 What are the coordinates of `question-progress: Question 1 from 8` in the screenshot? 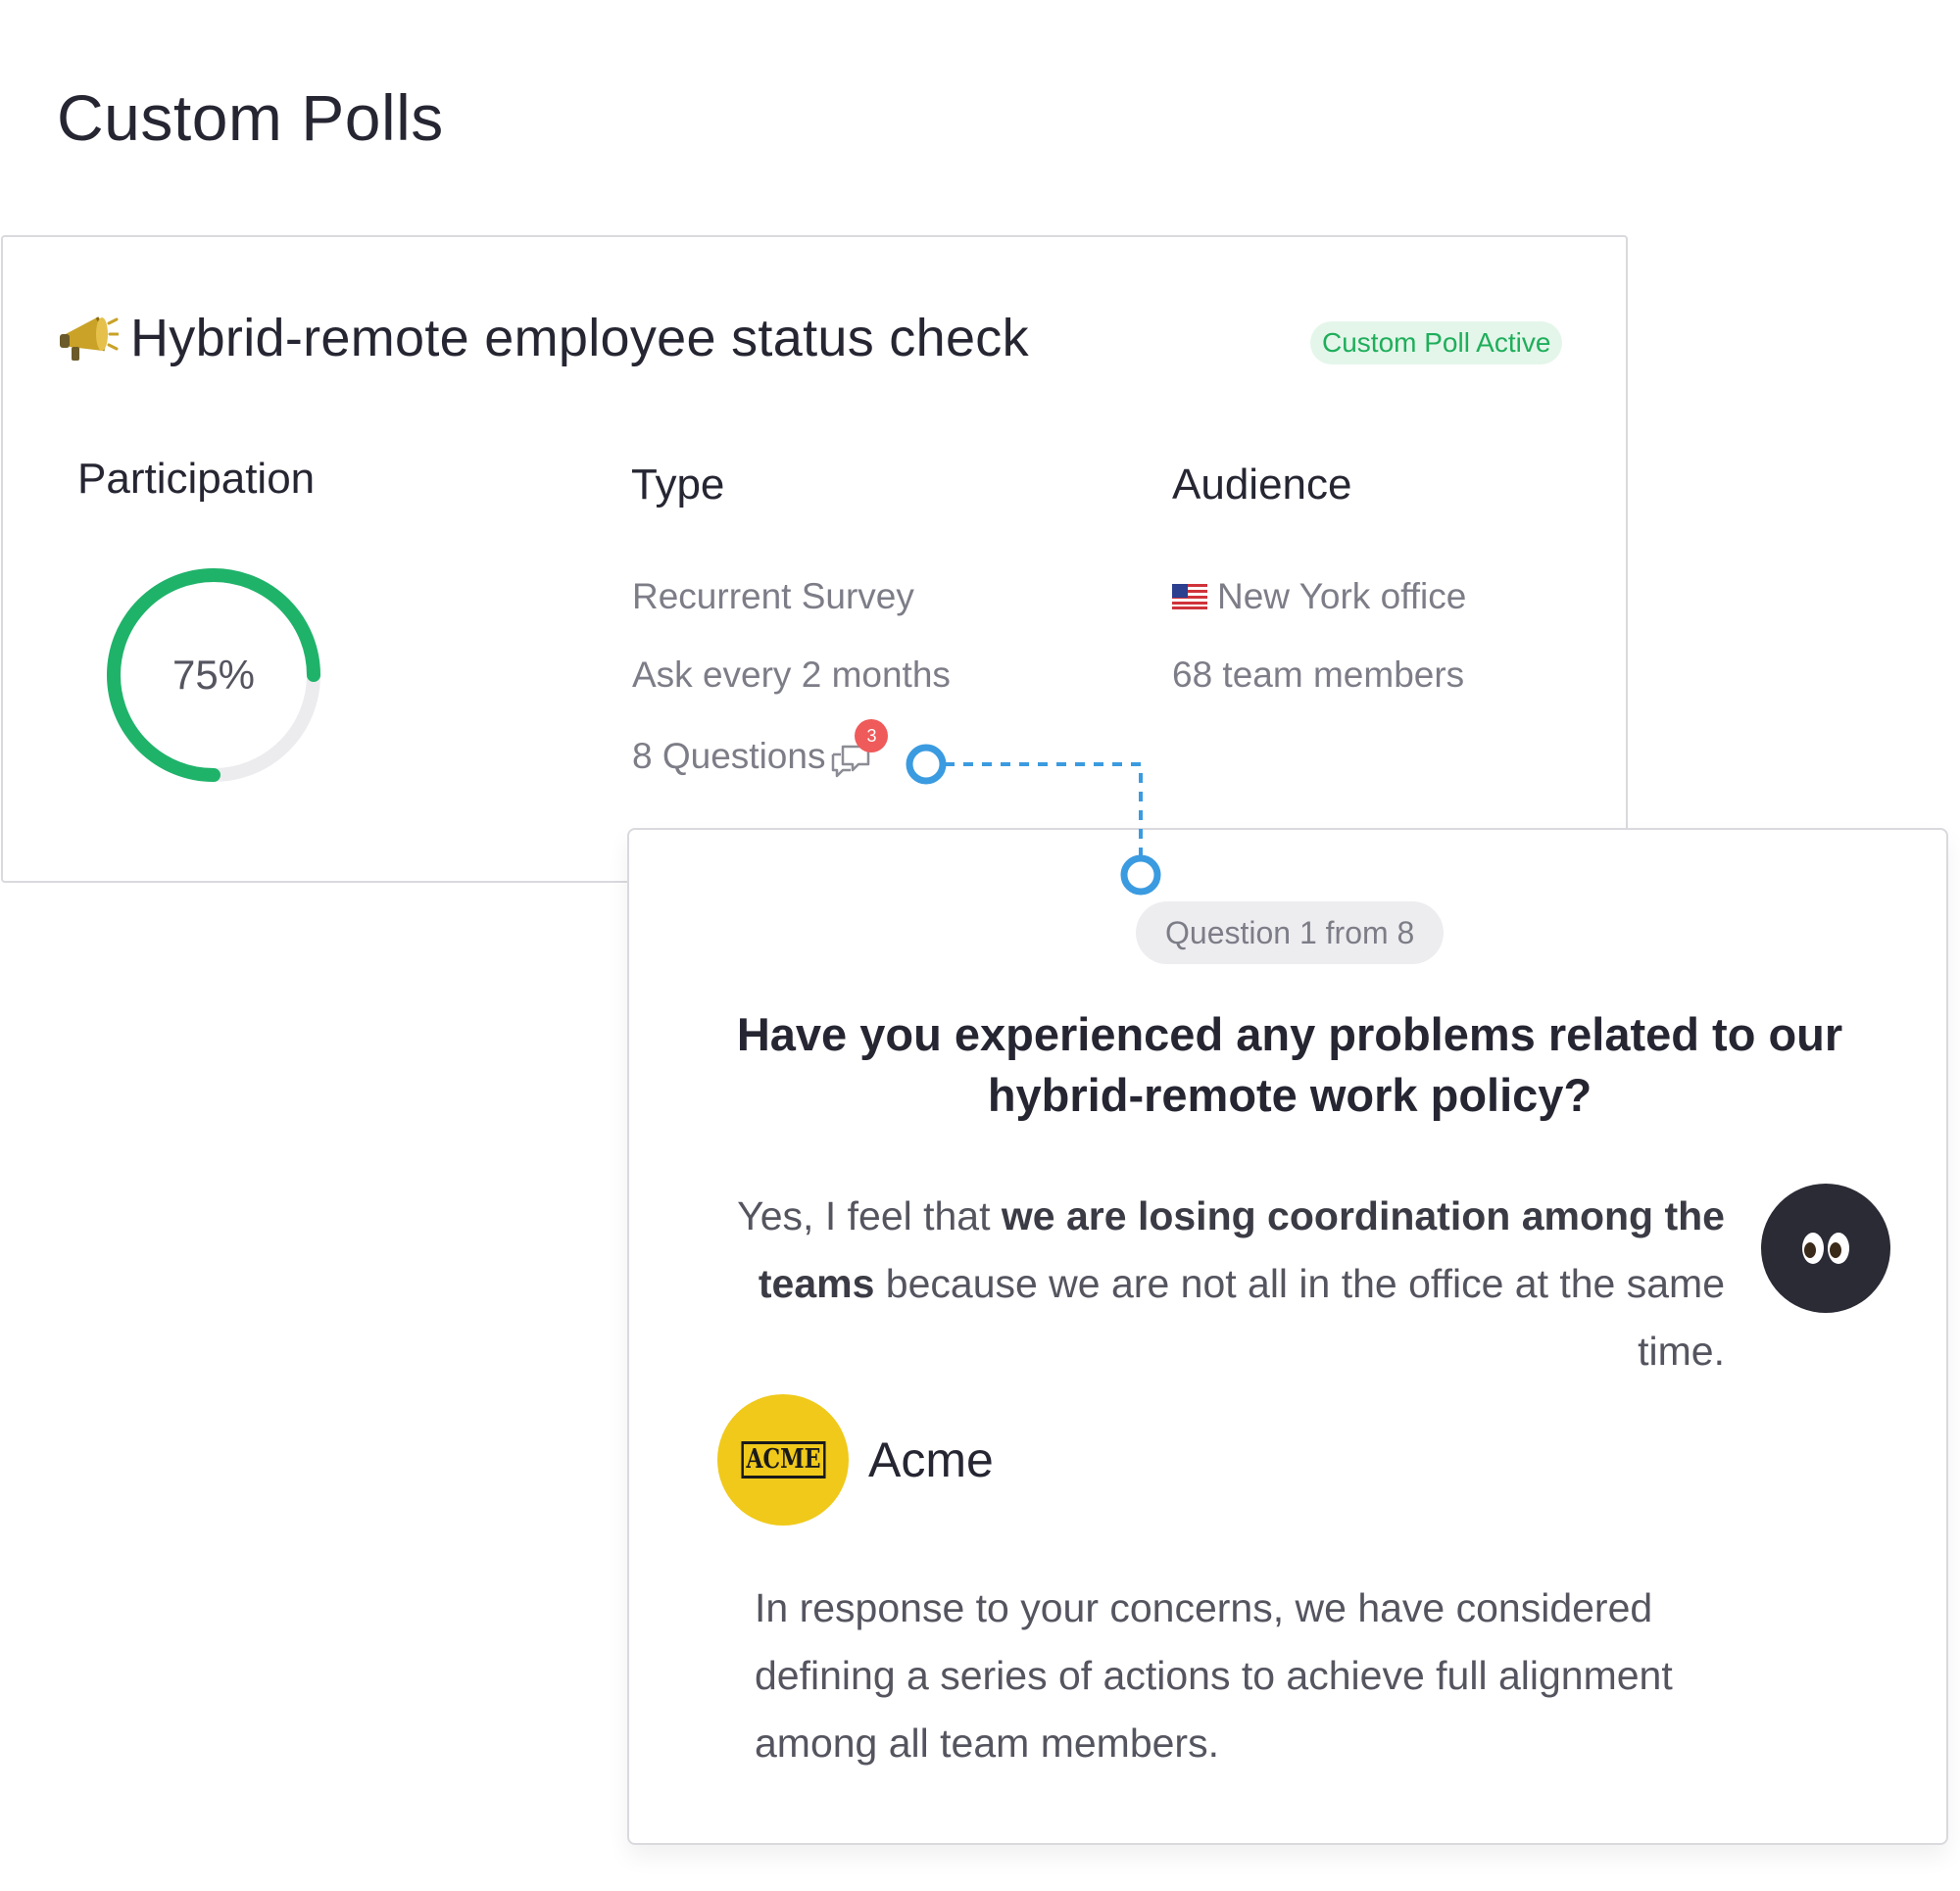 It's located at (1290, 933).